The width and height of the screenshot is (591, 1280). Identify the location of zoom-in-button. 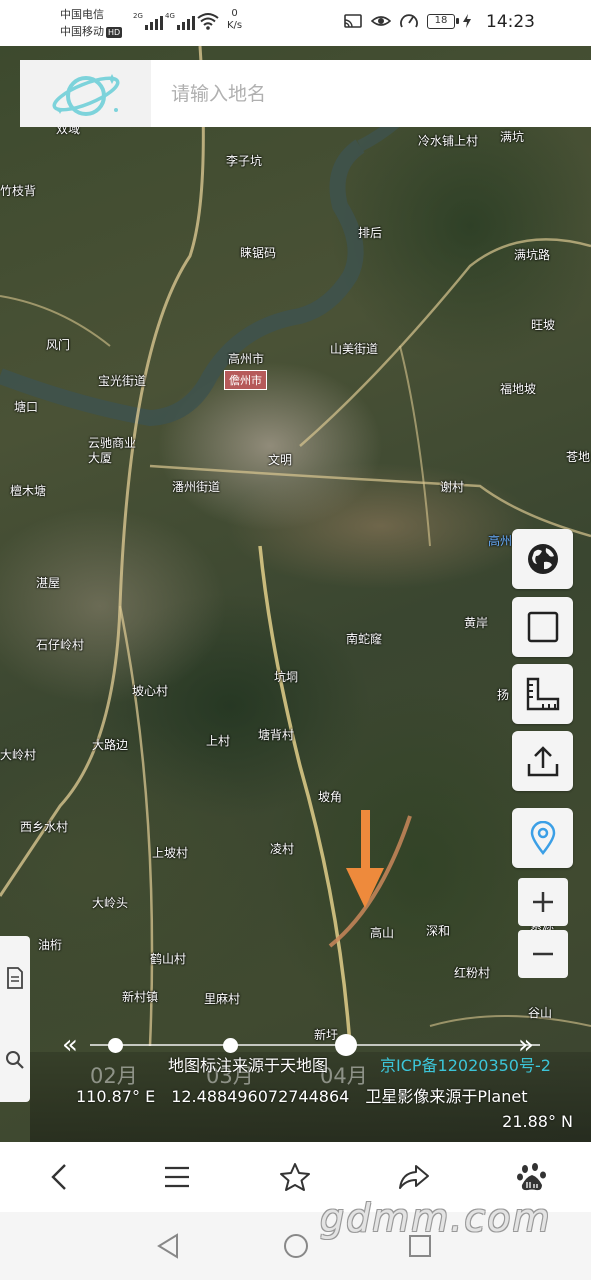
(543, 902).